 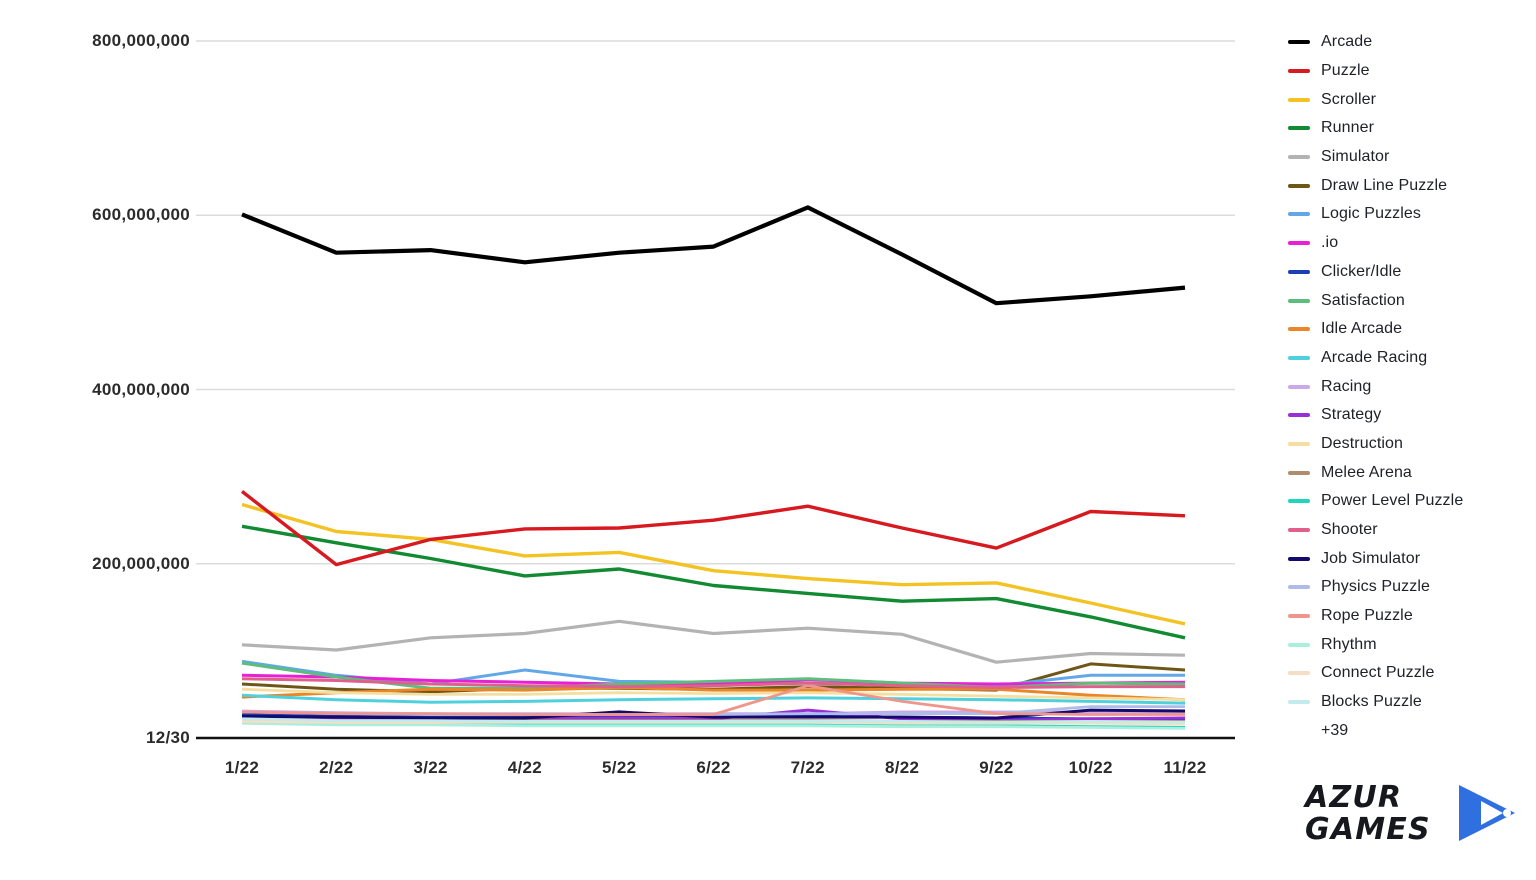 What do you see at coordinates (1366, 472) in the screenshot?
I see `legend-item-label: Melee Arena` at bounding box center [1366, 472].